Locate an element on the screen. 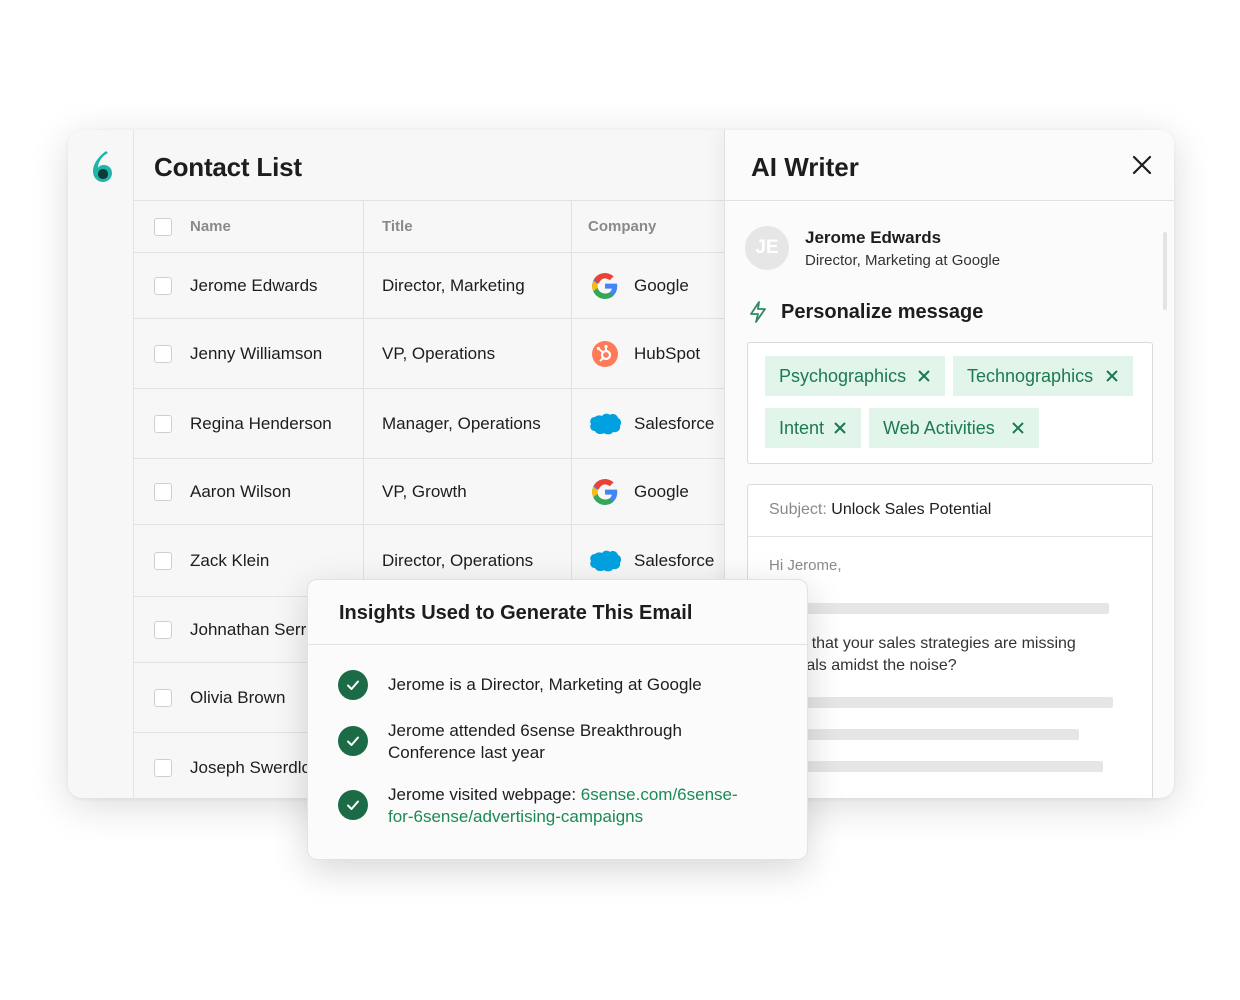 The height and width of the screenshot is (1000, 1240). hubspot-logo-icon is located at coordinates (605, 354).